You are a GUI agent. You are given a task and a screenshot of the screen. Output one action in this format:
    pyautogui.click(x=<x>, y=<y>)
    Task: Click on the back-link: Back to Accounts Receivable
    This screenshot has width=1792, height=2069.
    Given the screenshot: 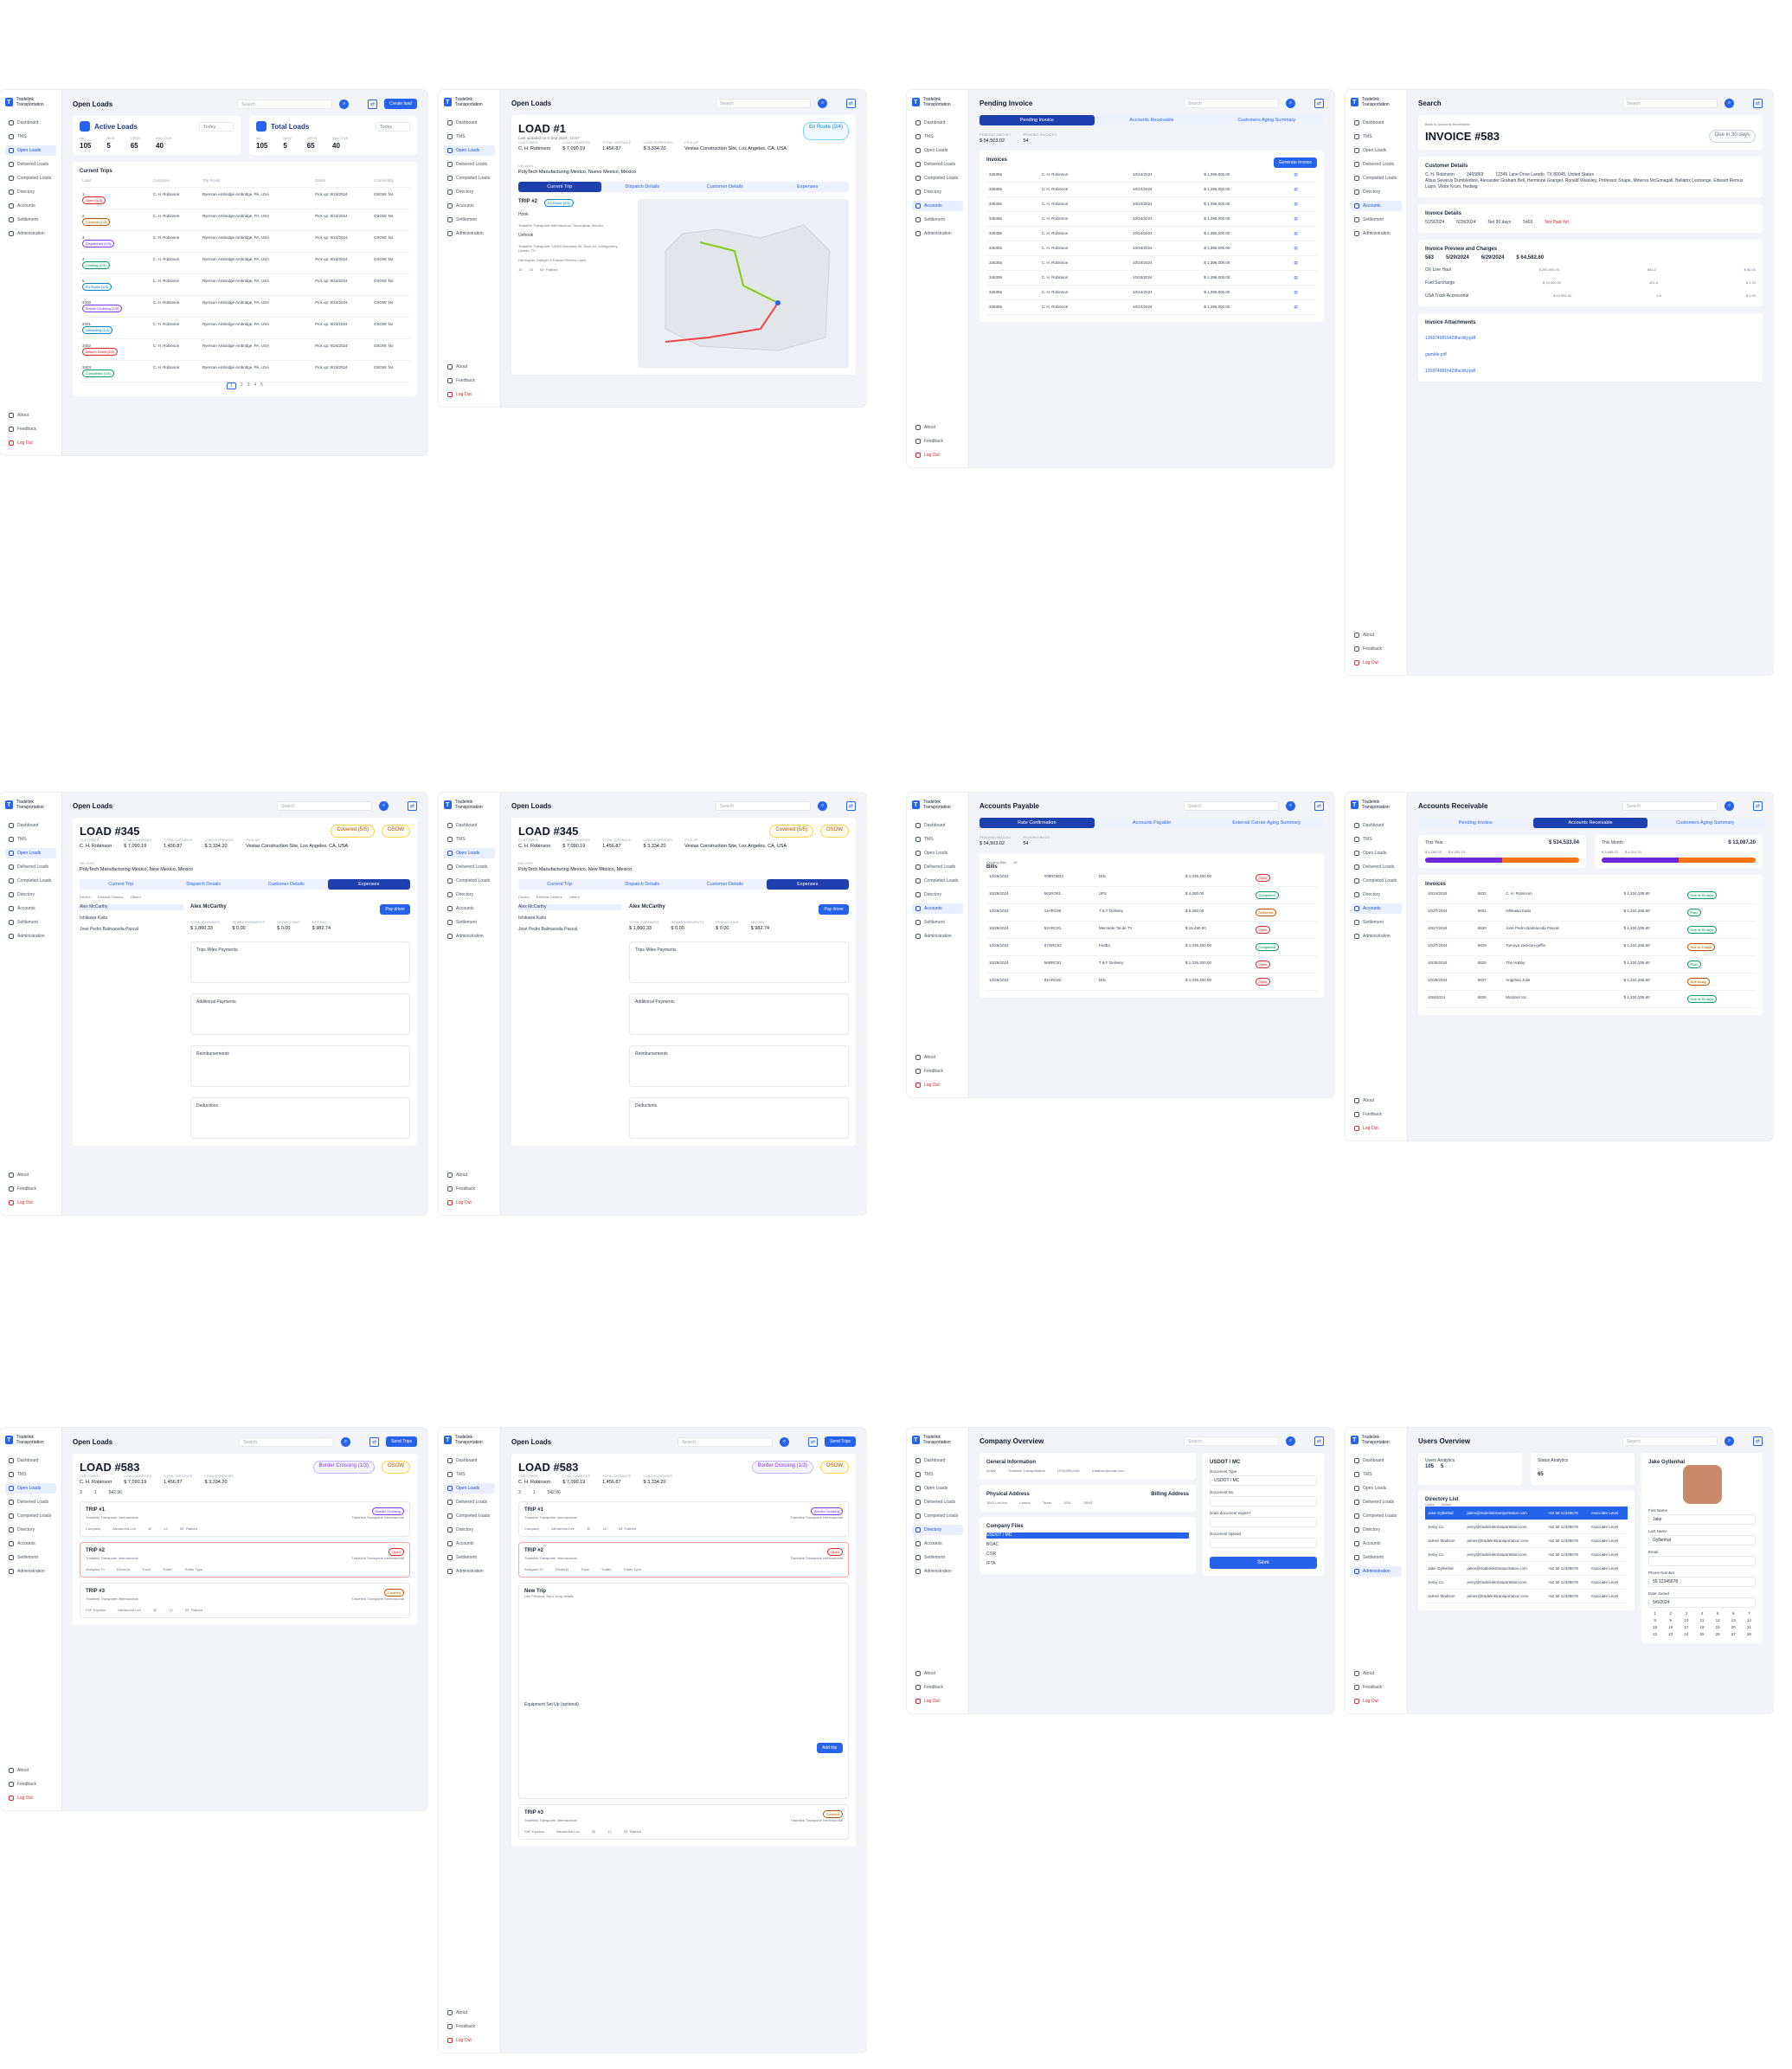 What is the action you would take?
    pyautogui.click(x=1590, y=124)
    